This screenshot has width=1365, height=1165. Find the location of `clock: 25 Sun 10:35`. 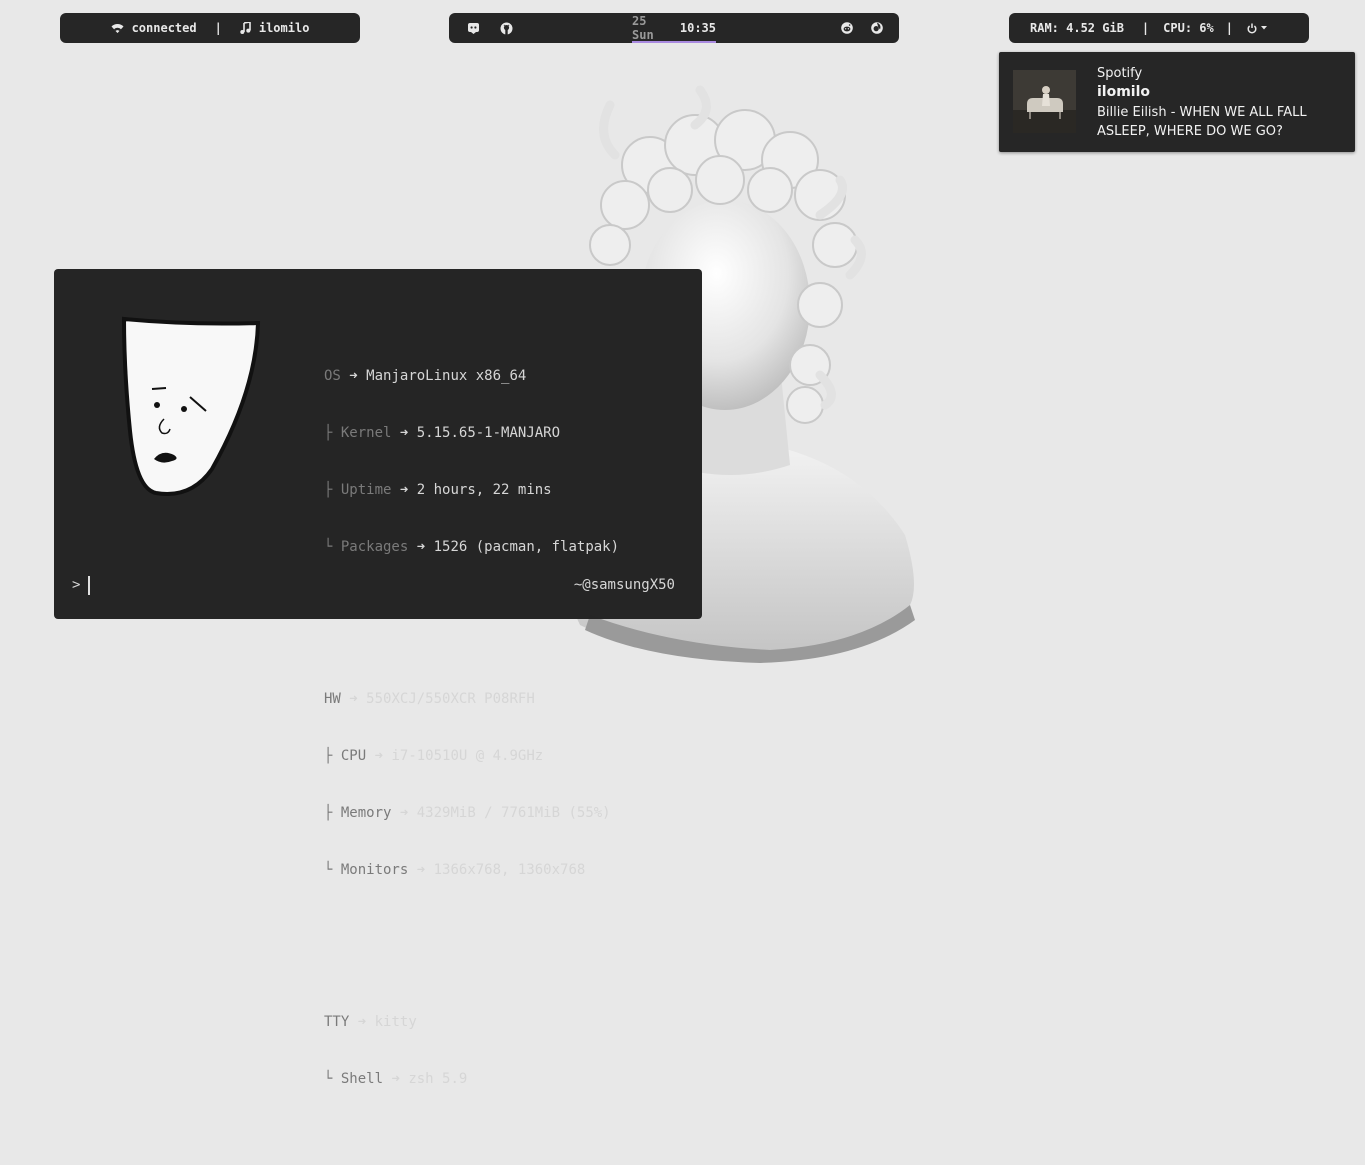

clock: 25 Sun 10:35 is located at coordinates (674, 28).